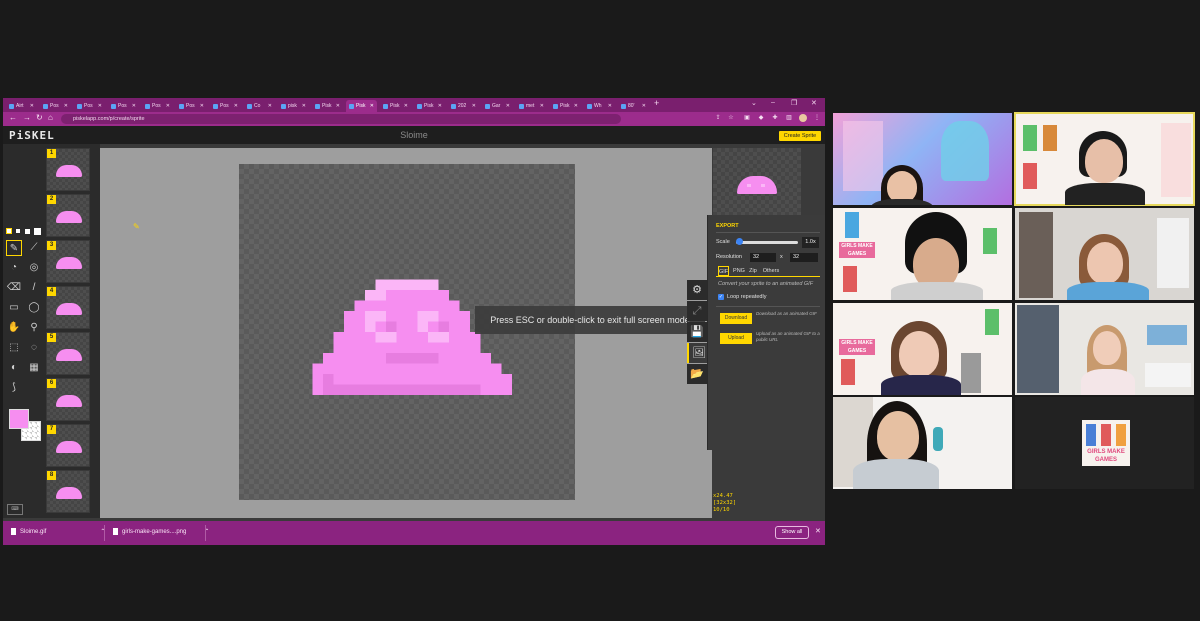 This screenshot has width=1200, height=621. What do you see at coordinates (754, 103) in the screenshot?
I see `chevron-down-icon: ⌄` at bounding box center [754, 103].